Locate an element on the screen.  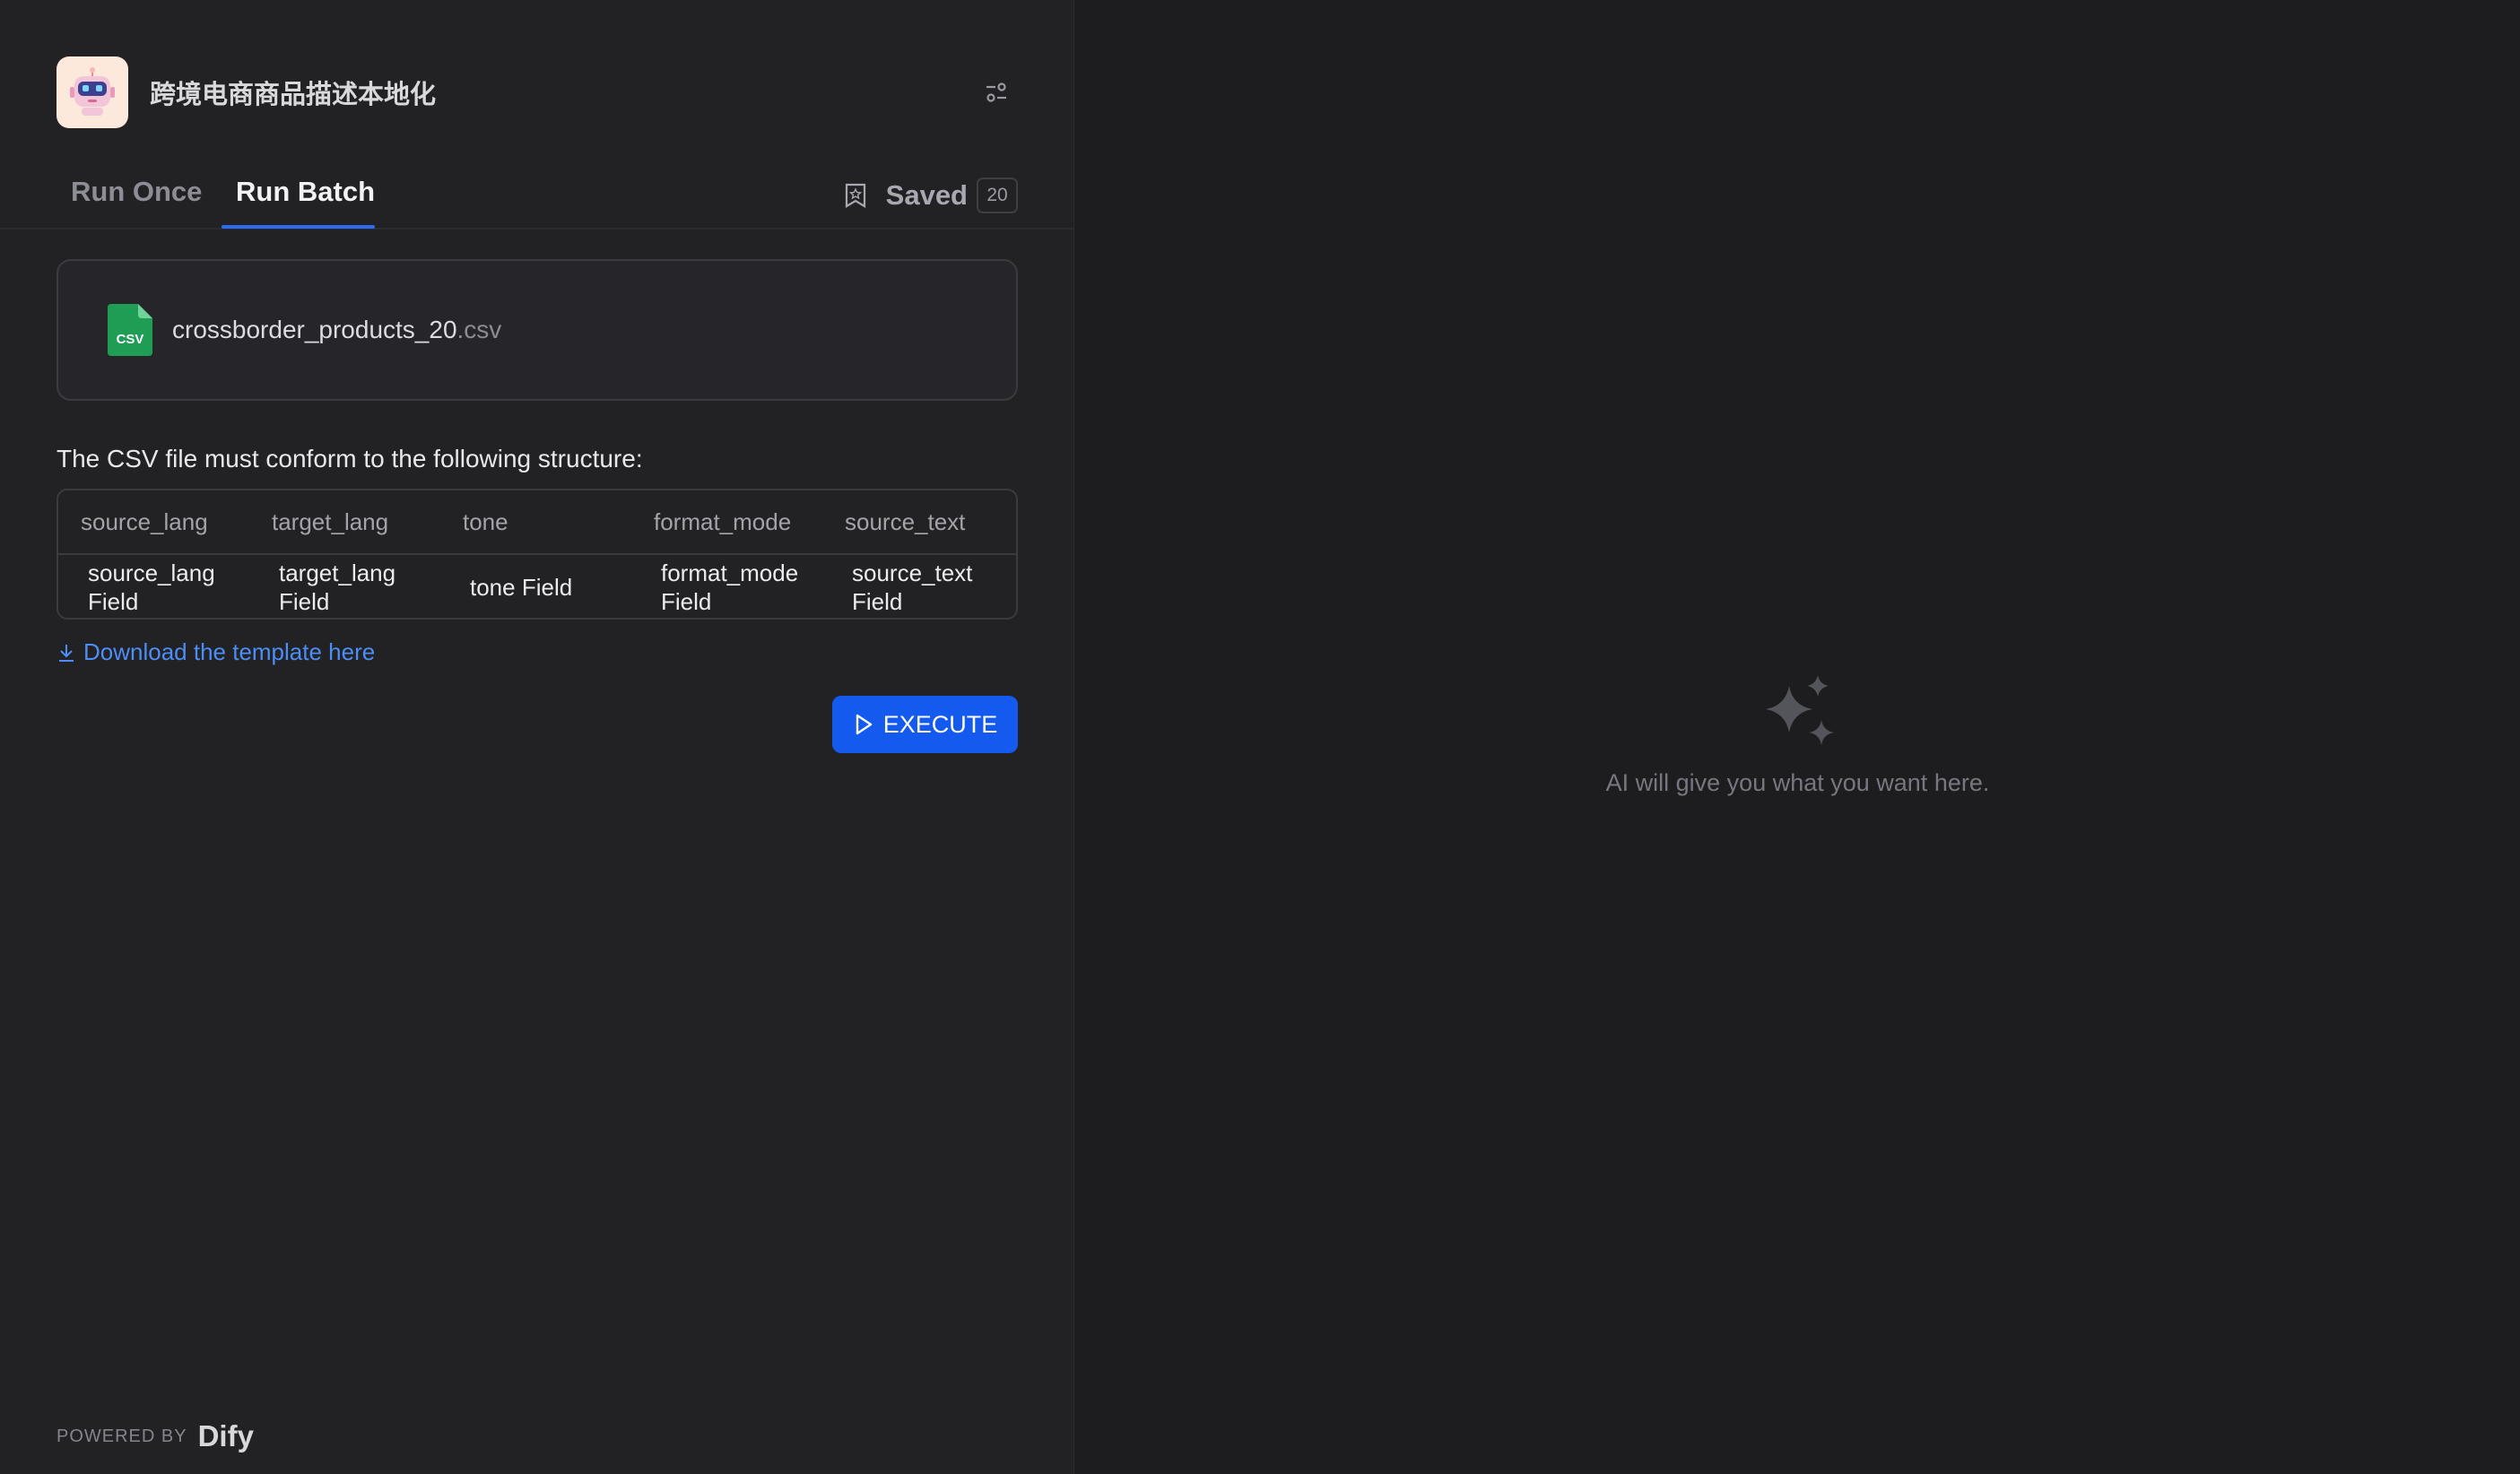
sliders-icon is located at coordinates (996, 92).